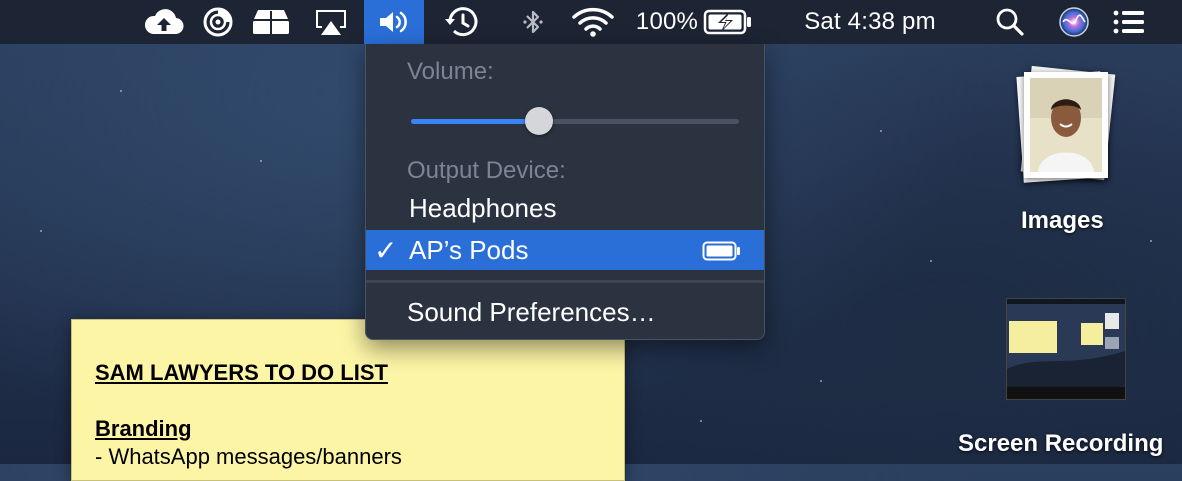 The image size is (1182, 481). Describe the element at coordinates (248, 456) in the screenshot. I see `note-line: - WhatsApp messages/banners` at that location.